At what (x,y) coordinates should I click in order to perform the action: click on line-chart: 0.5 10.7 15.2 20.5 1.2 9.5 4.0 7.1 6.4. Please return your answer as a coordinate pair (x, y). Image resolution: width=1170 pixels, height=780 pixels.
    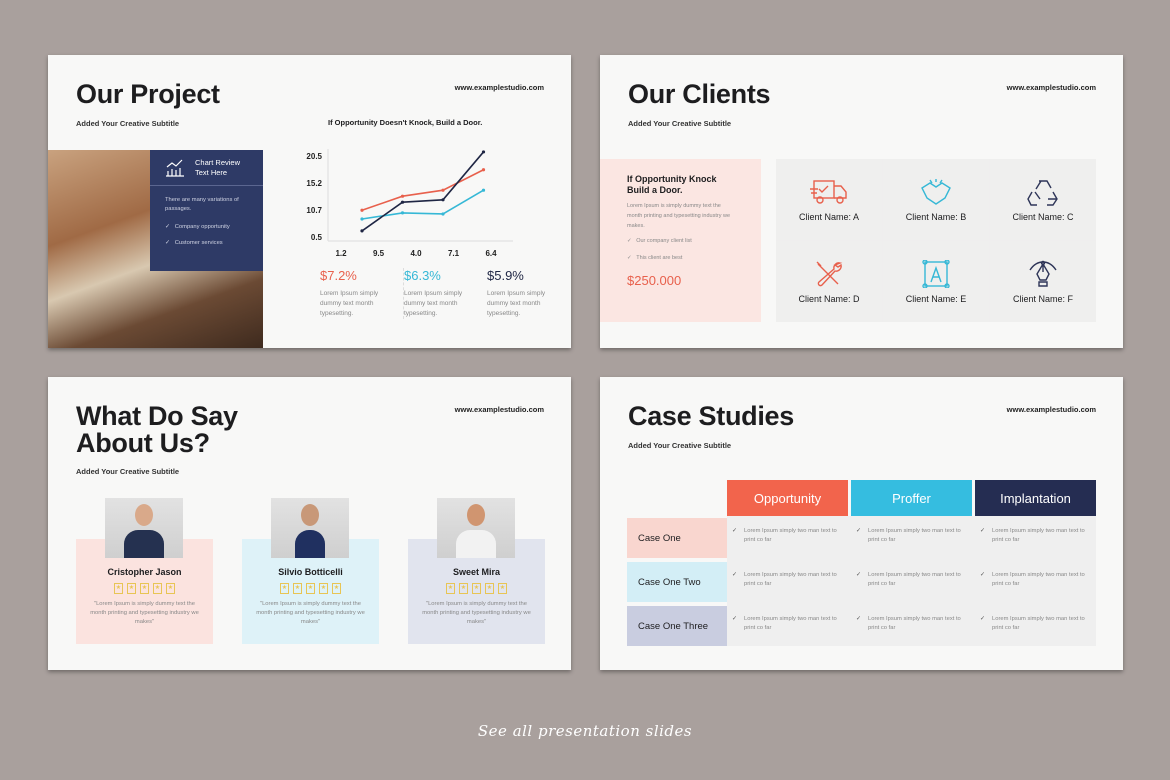
    Looking at the image, I should click on (409, 203).